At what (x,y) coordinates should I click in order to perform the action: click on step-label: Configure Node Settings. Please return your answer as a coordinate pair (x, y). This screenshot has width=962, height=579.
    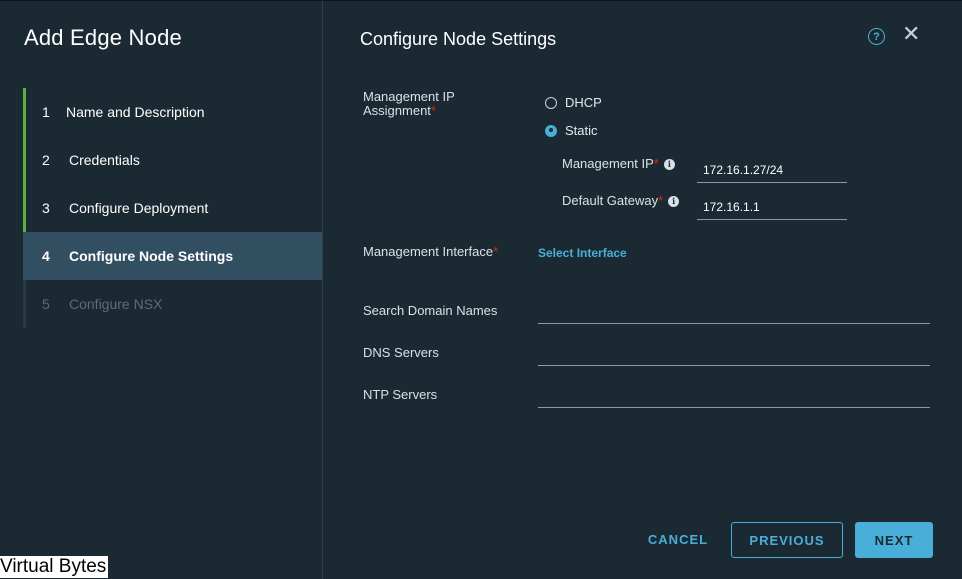
    Looking at the image, I should click on (151, 256).